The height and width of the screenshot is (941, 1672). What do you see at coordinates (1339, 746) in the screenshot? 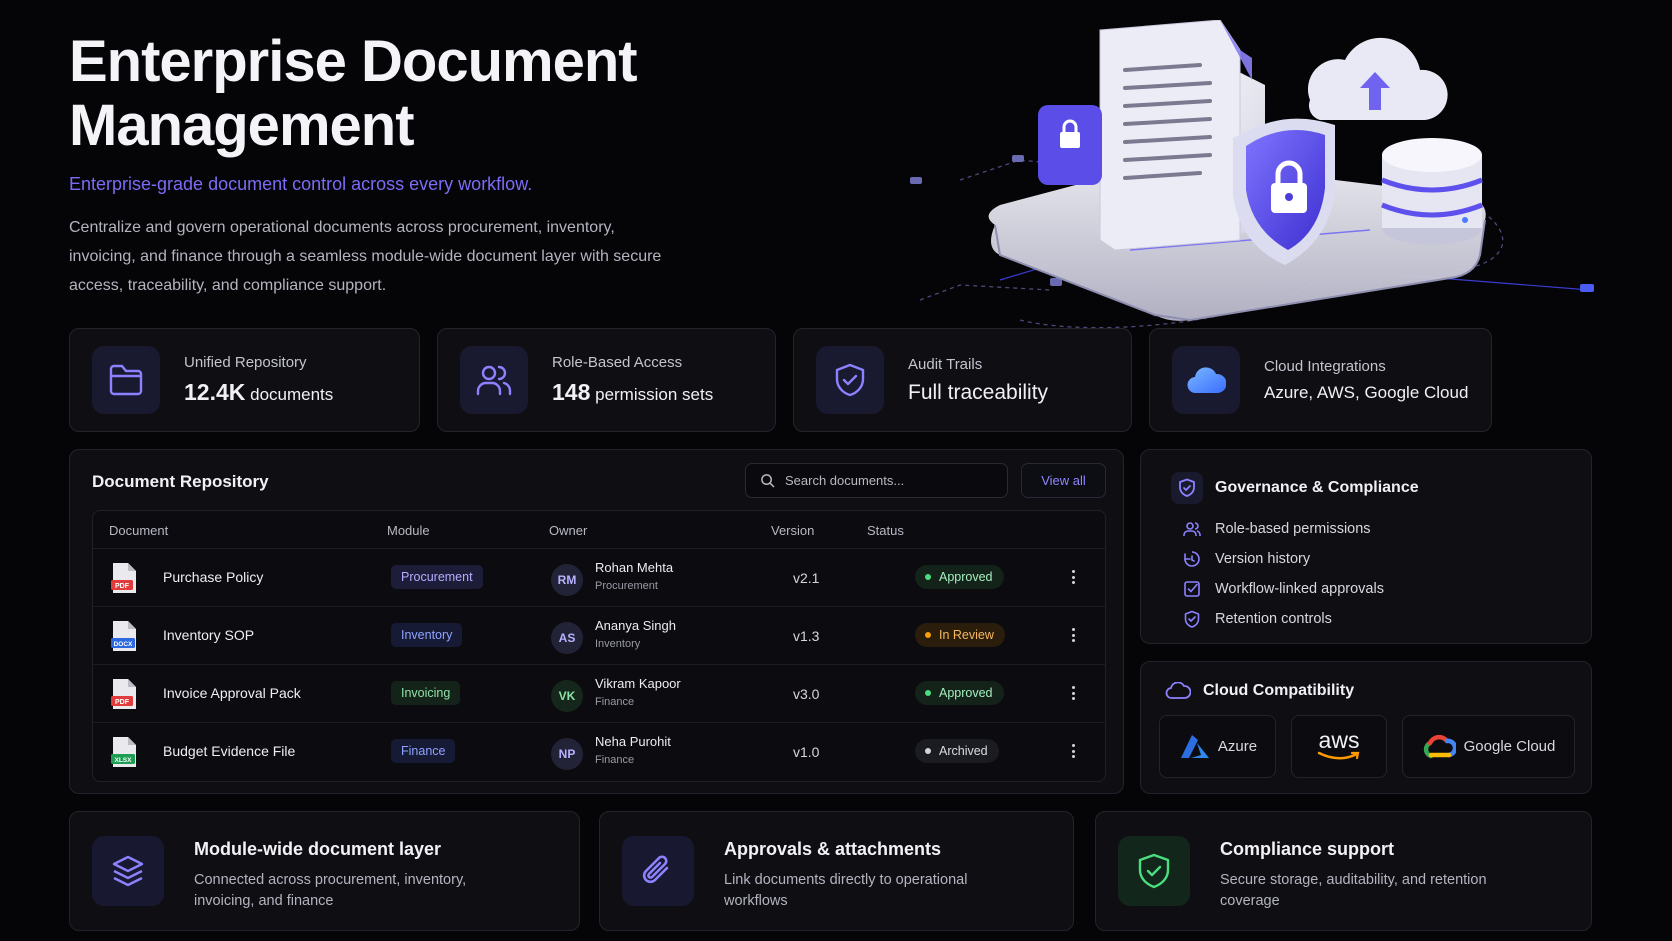
I see `provider-aws: aws` at bounding box center [1339, 746].